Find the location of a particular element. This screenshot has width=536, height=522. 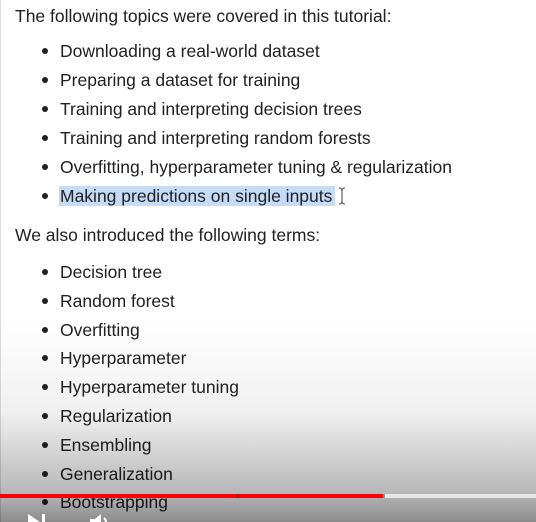

list-item: Regularization is located at coordinates (119, 417).